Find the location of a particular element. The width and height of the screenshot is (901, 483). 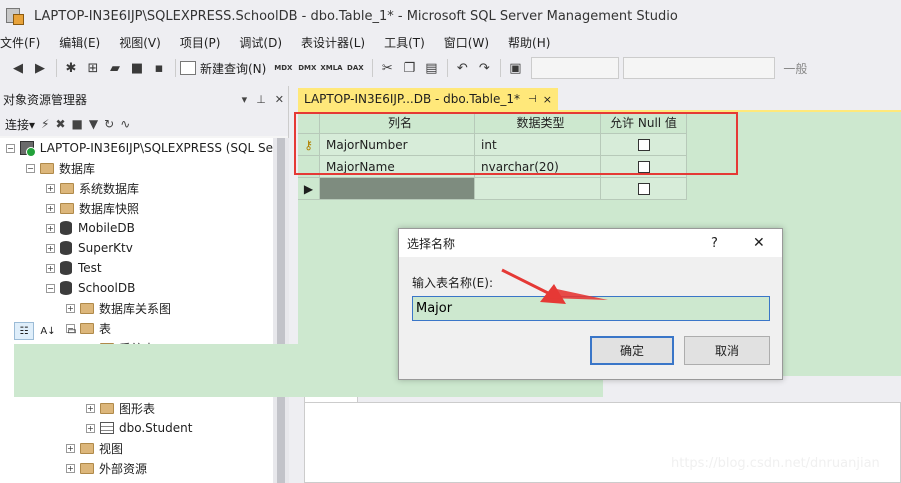

xmla-query-button: XMLA is located at coordinates (331, 68).